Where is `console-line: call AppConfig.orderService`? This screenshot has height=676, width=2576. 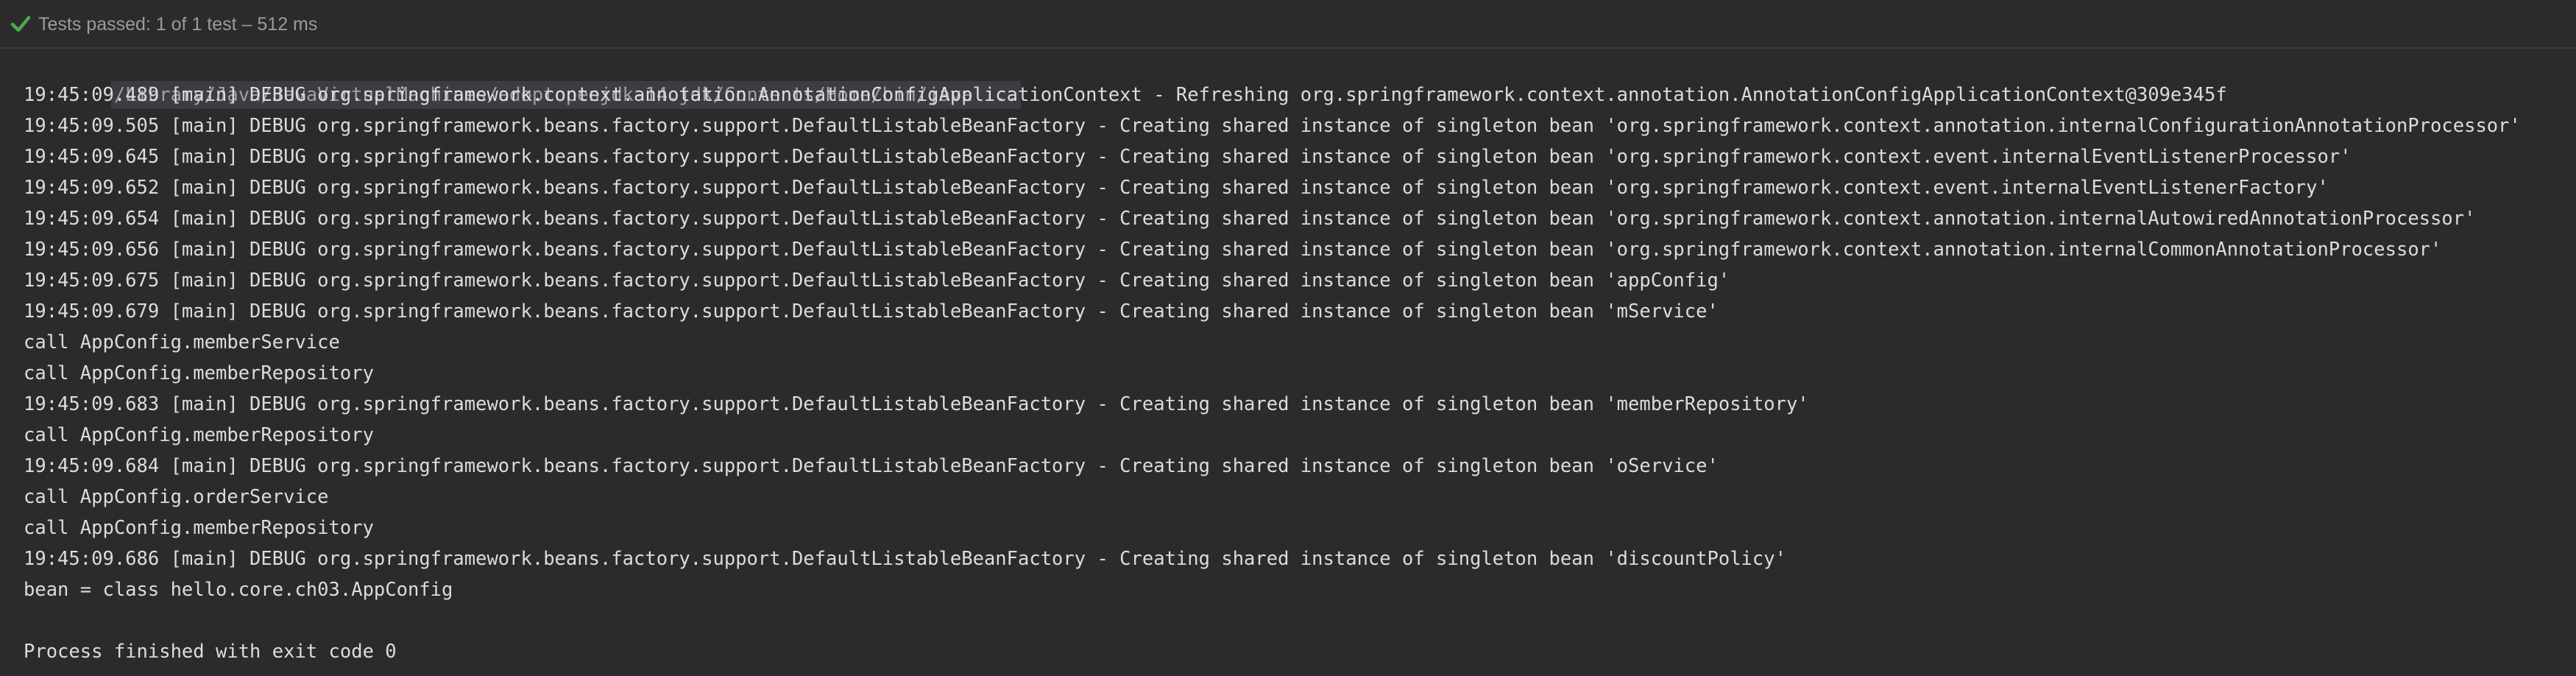
console-line: call AppConfig.orderService is located at coordinates (176, 497).